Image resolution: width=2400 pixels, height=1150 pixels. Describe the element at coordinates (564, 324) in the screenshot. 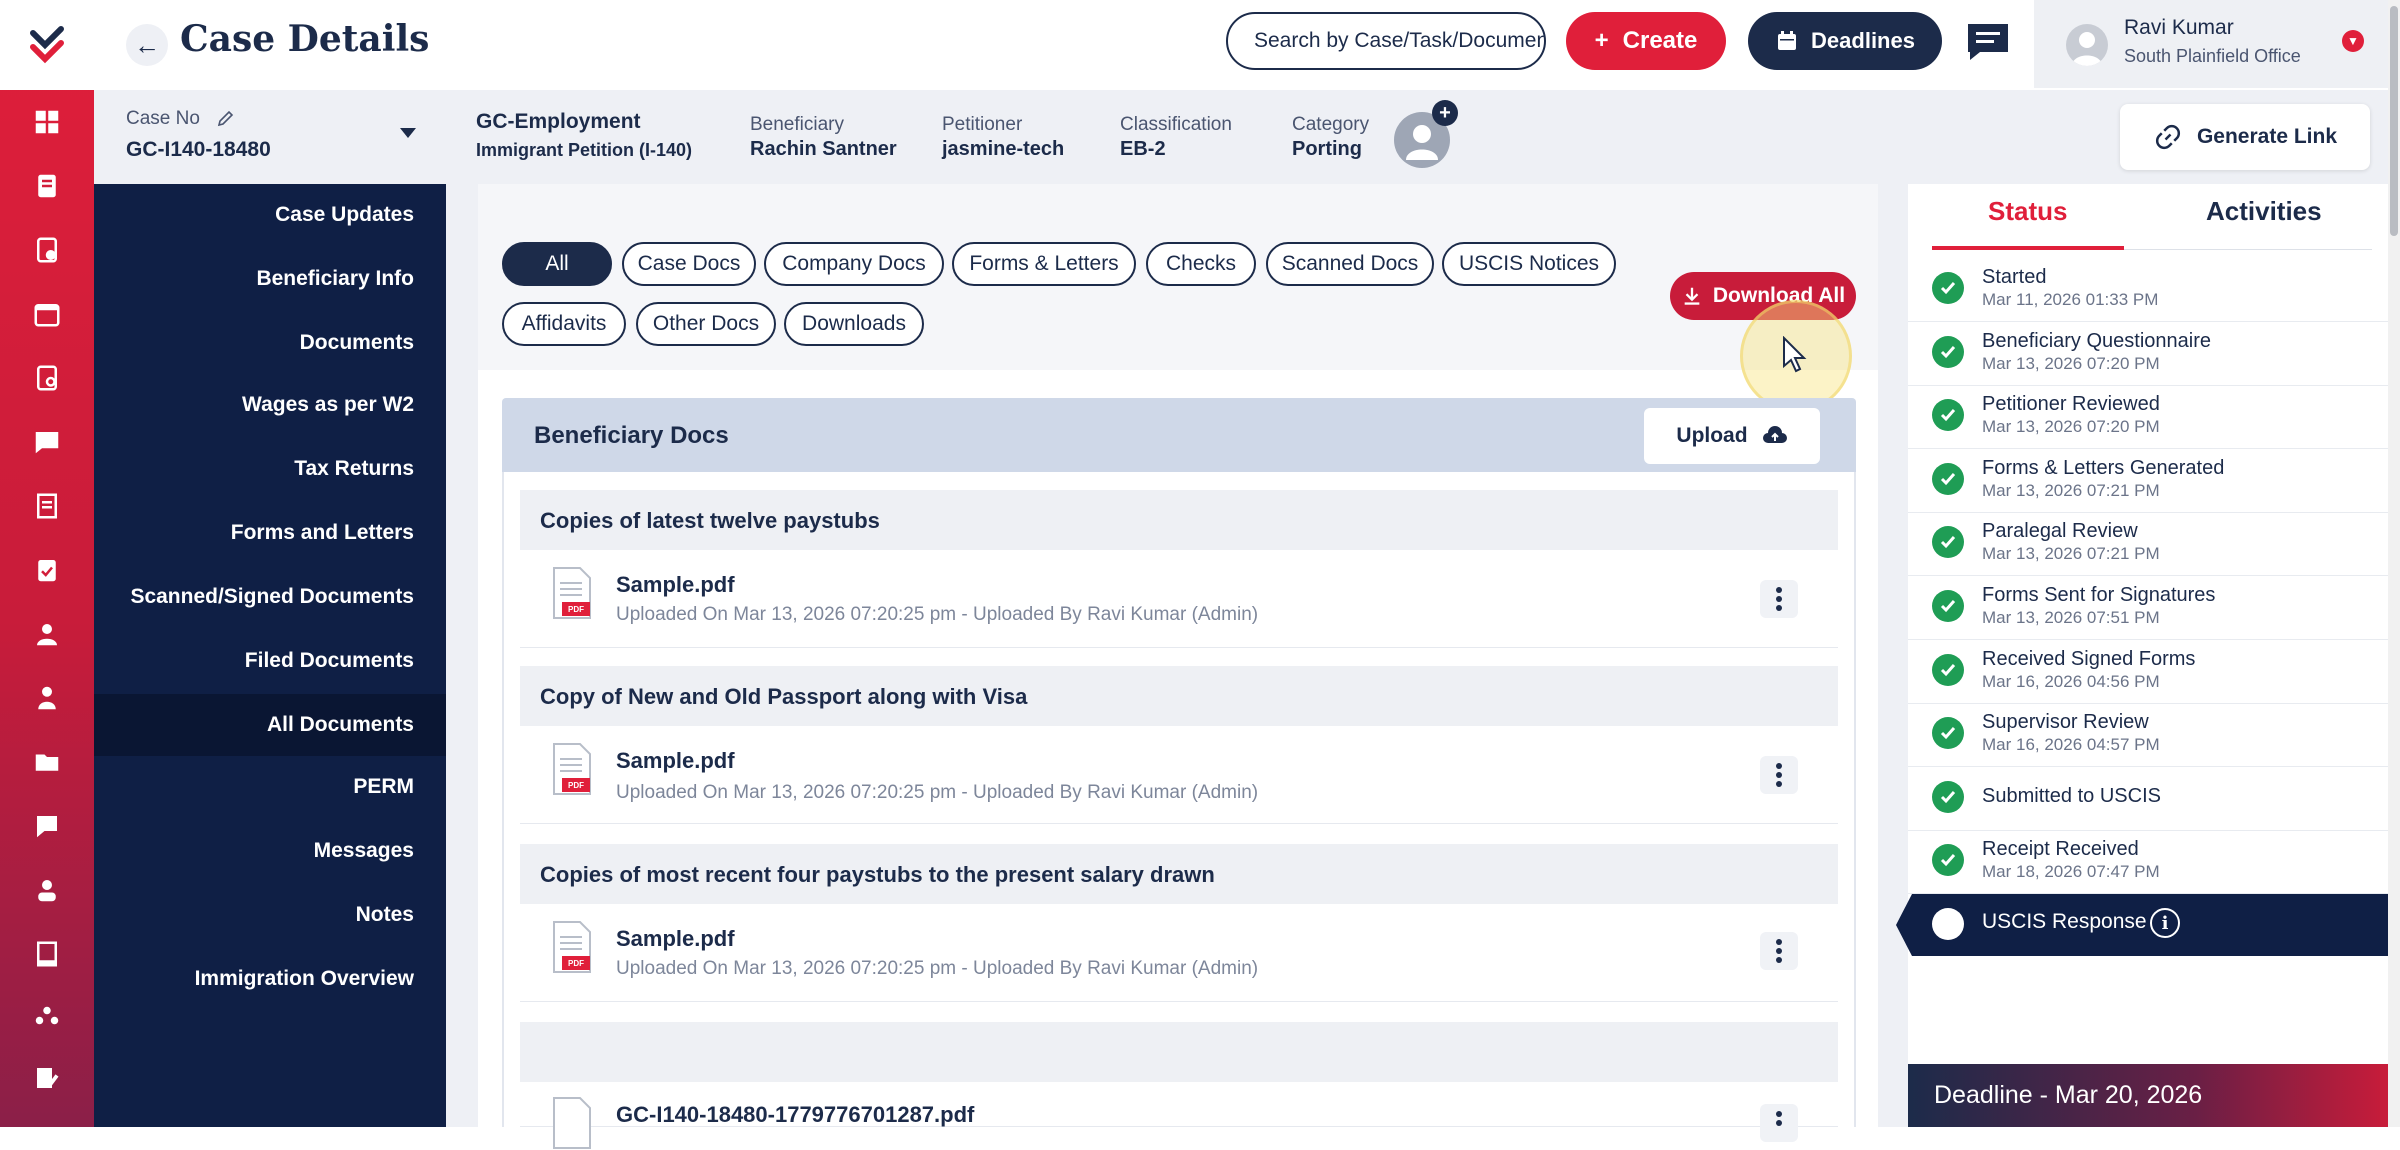

I see `filter-chip-affidavits: Affidavits` at that location.